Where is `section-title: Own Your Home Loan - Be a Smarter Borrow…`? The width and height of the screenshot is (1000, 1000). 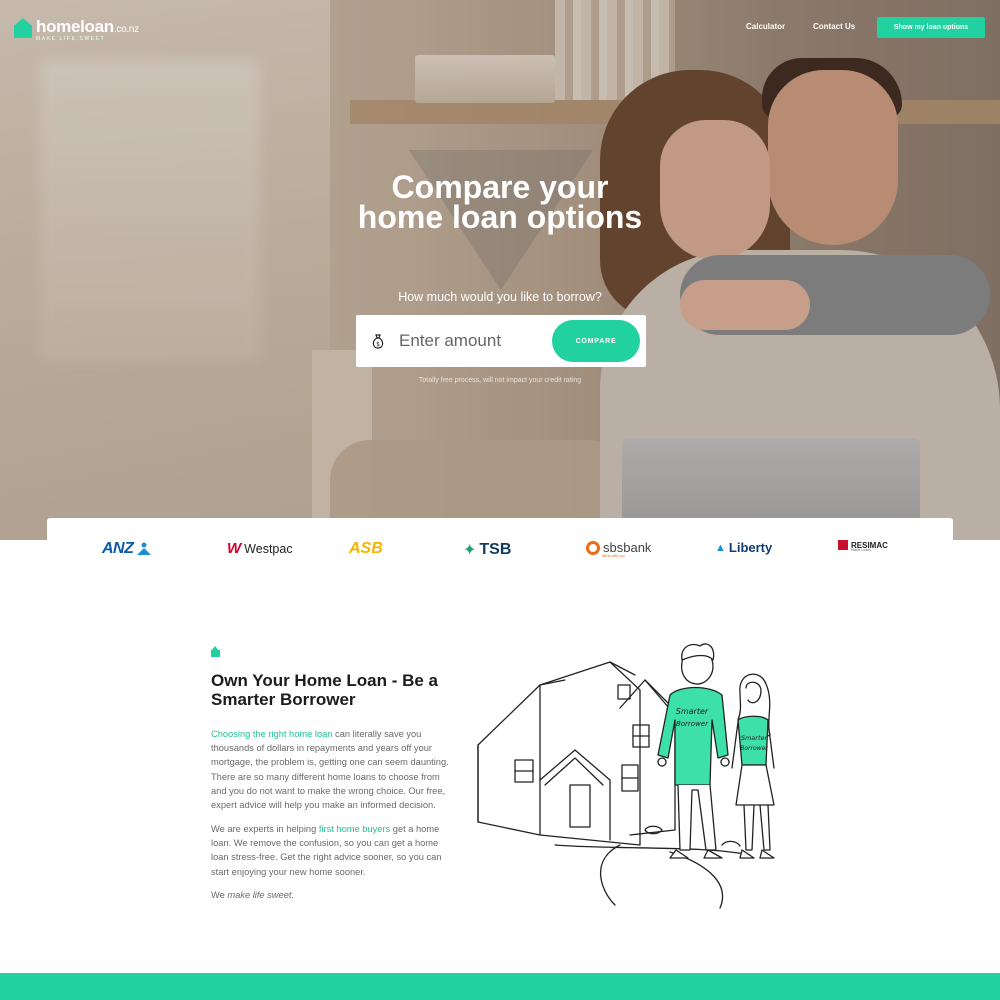
section-title: Own Your Home Loan - Be a Smarter Borrow… is located at coordinates (325, 690).